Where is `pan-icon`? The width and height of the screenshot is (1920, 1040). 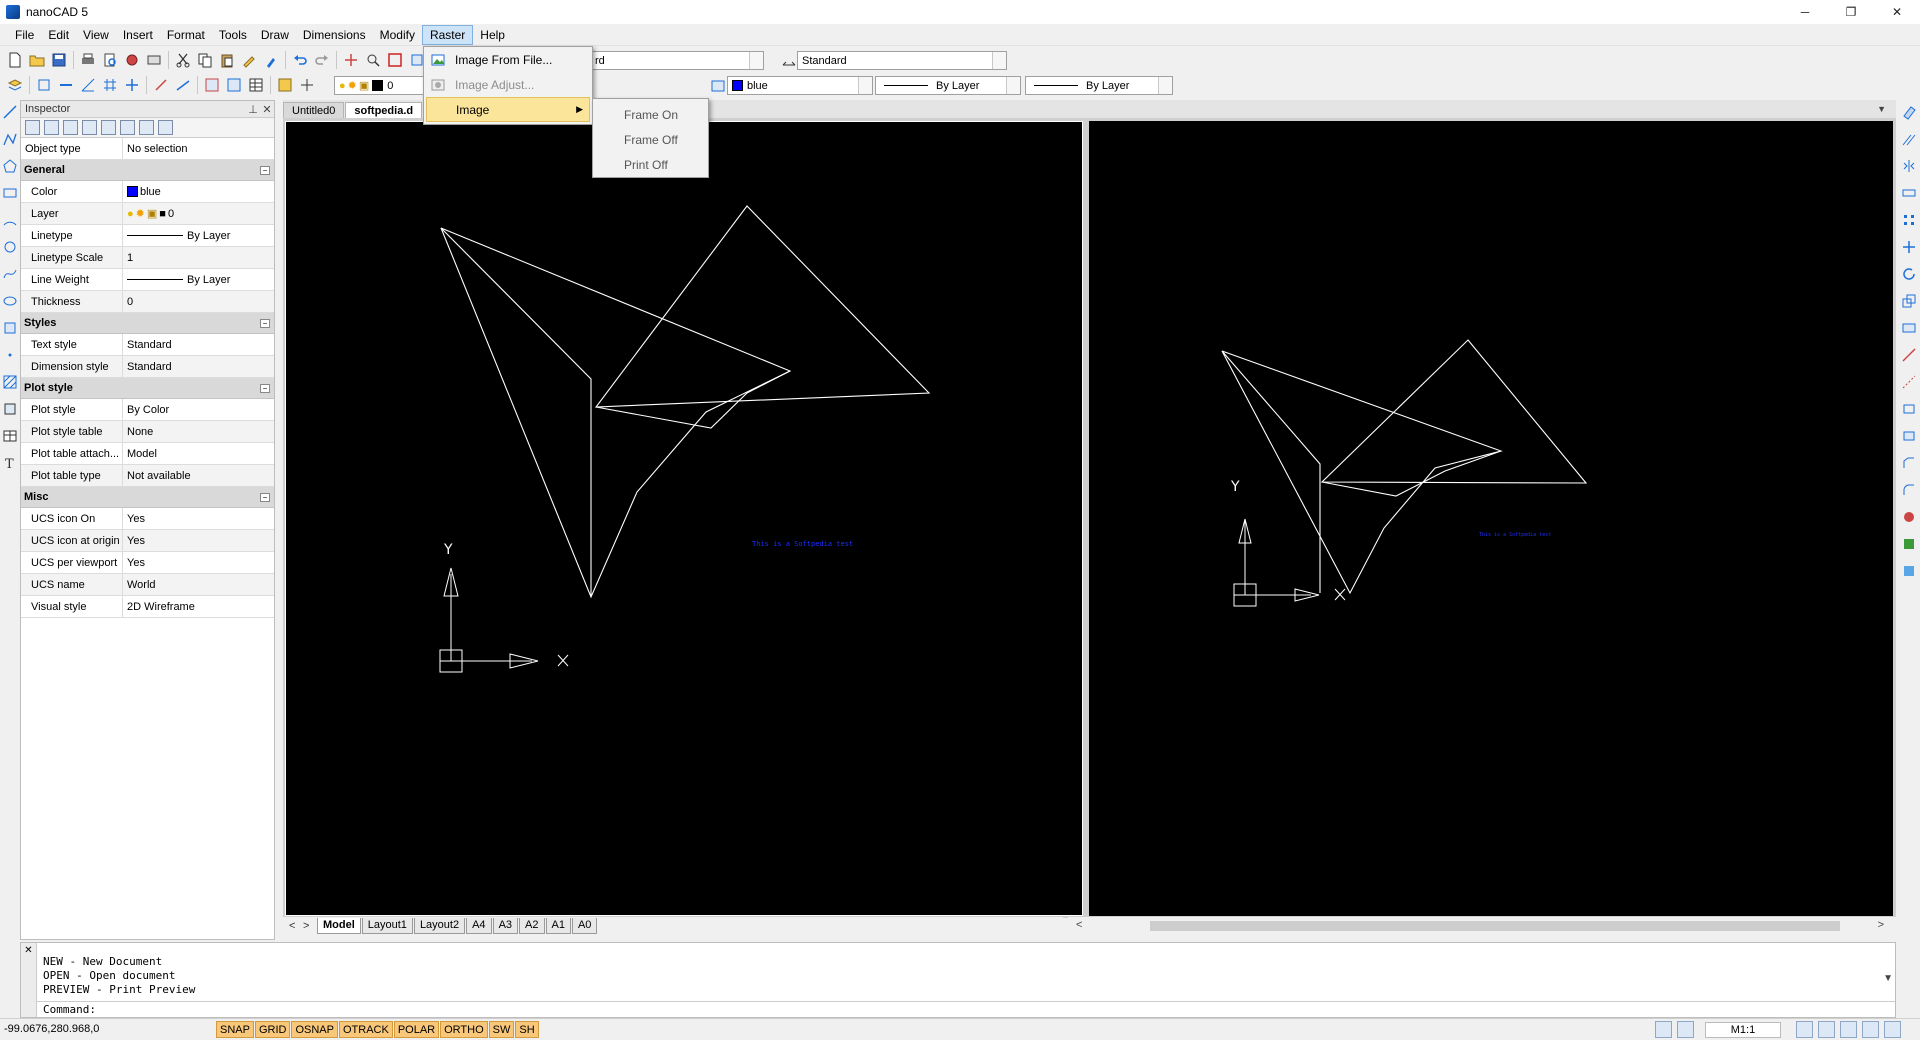
pan-icon is located at coordinates (351, 60).